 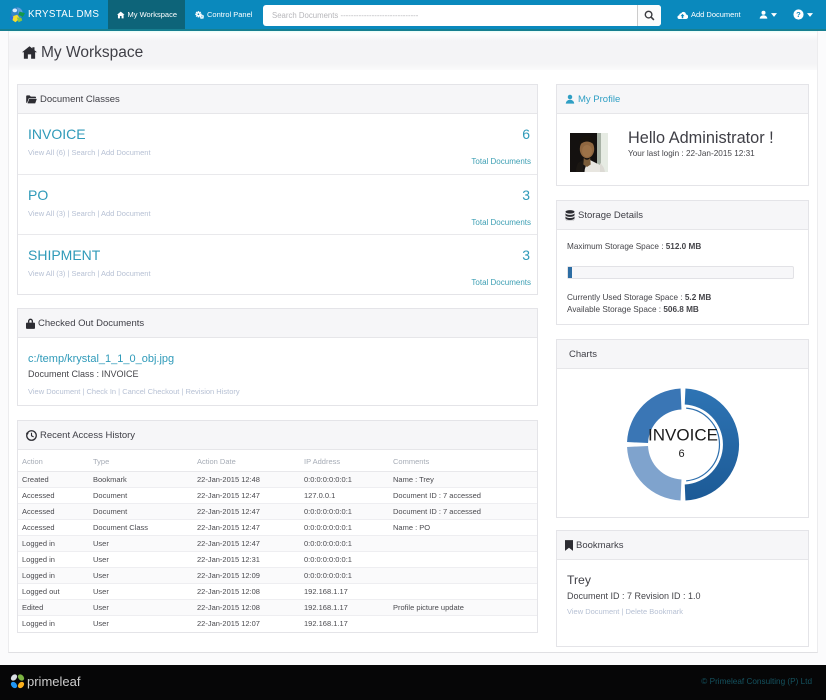 What do you see at coordinates (681, 454) in the screenshot?
I see `svg-text: 6` at bounding box center [681, 454].